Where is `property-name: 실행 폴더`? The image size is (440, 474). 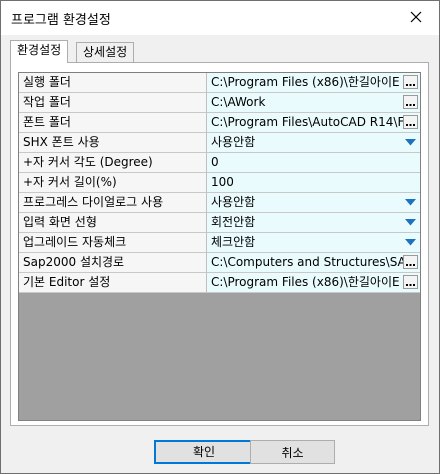
property-name: 실행 폴더 is located at coordinates (113, 82).